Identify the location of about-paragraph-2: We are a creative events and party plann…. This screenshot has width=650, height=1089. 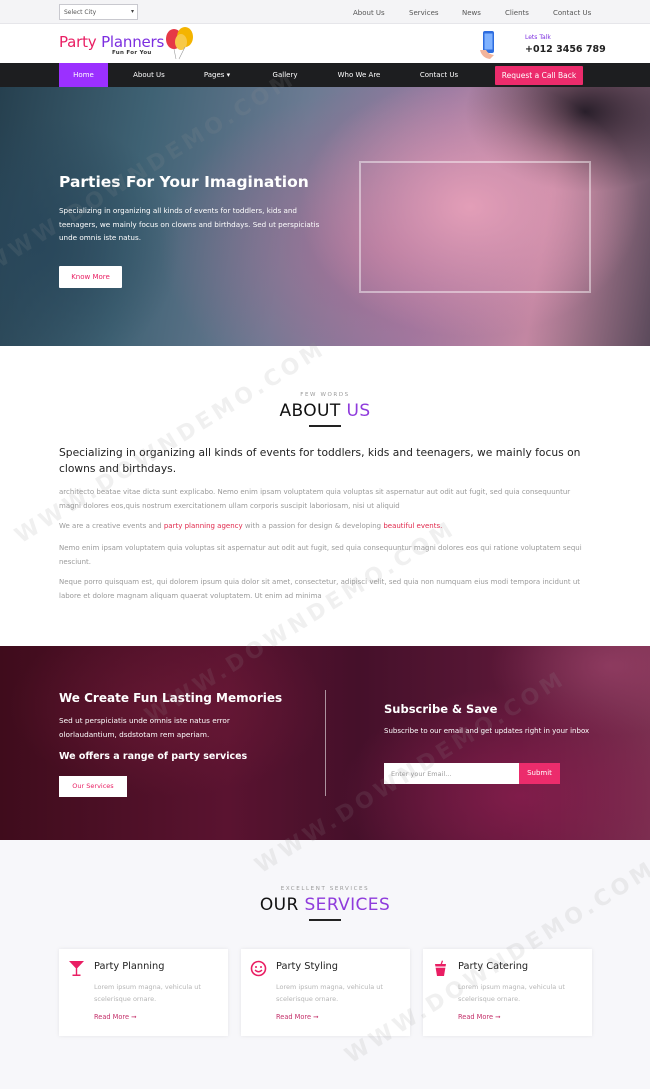
(324, 526).